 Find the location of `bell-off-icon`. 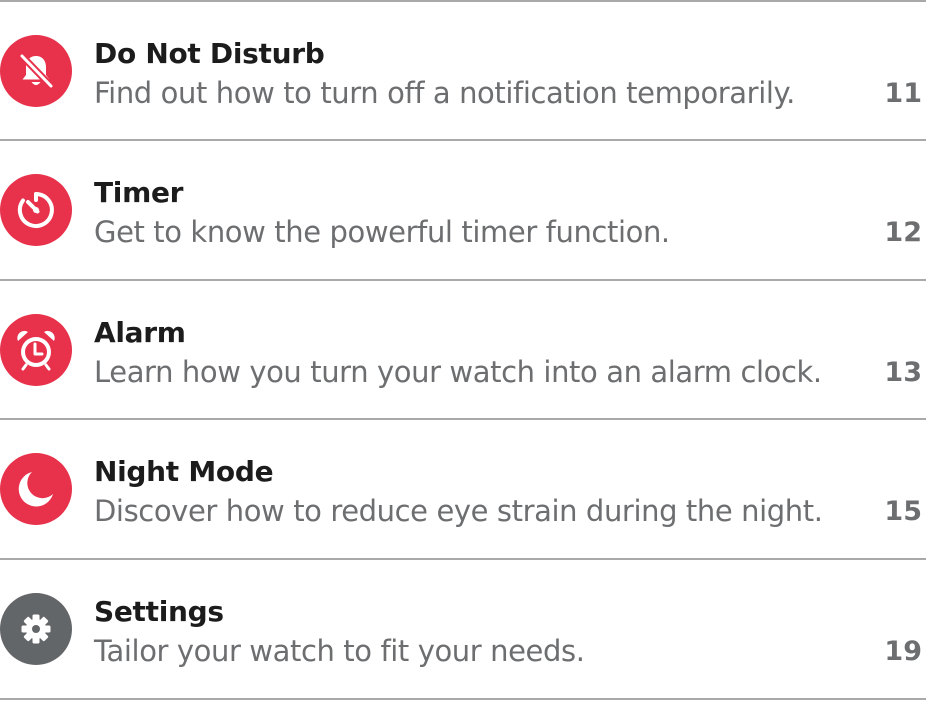

bell-off-icon is located at coordinates (36, 71).